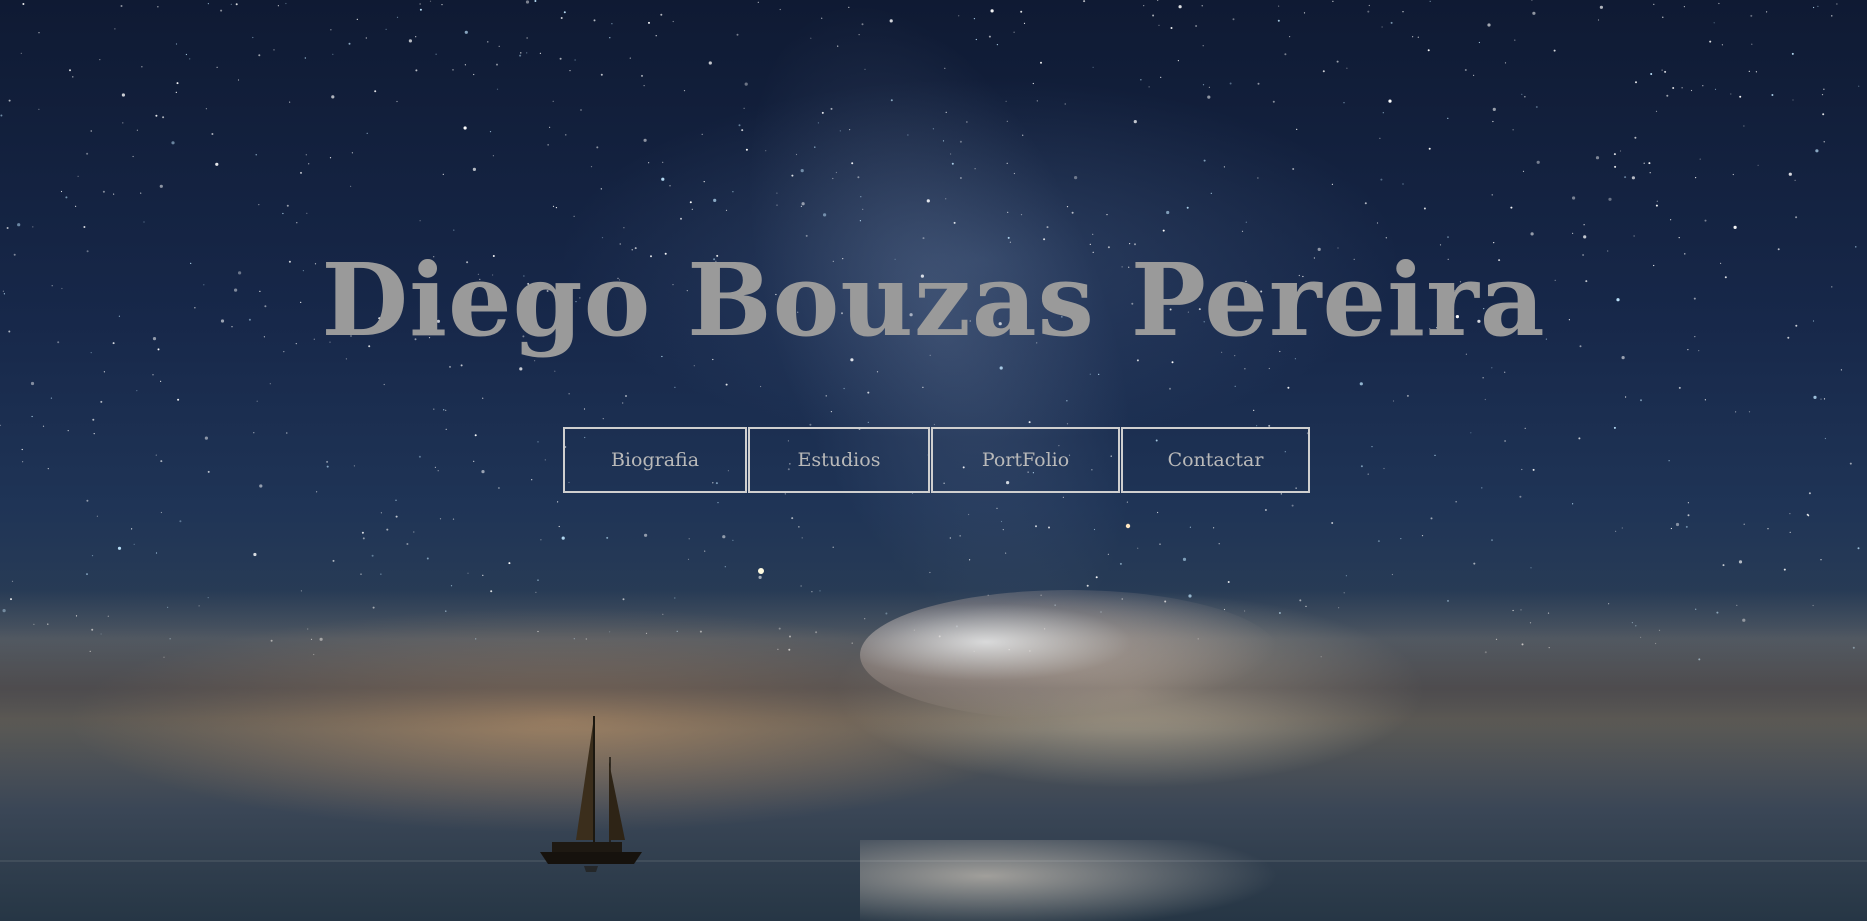 Image resolution: width=1867 pixels, height=921 pixels. I want to click on nav-item-biografia: Biografia, so click(655, 460).